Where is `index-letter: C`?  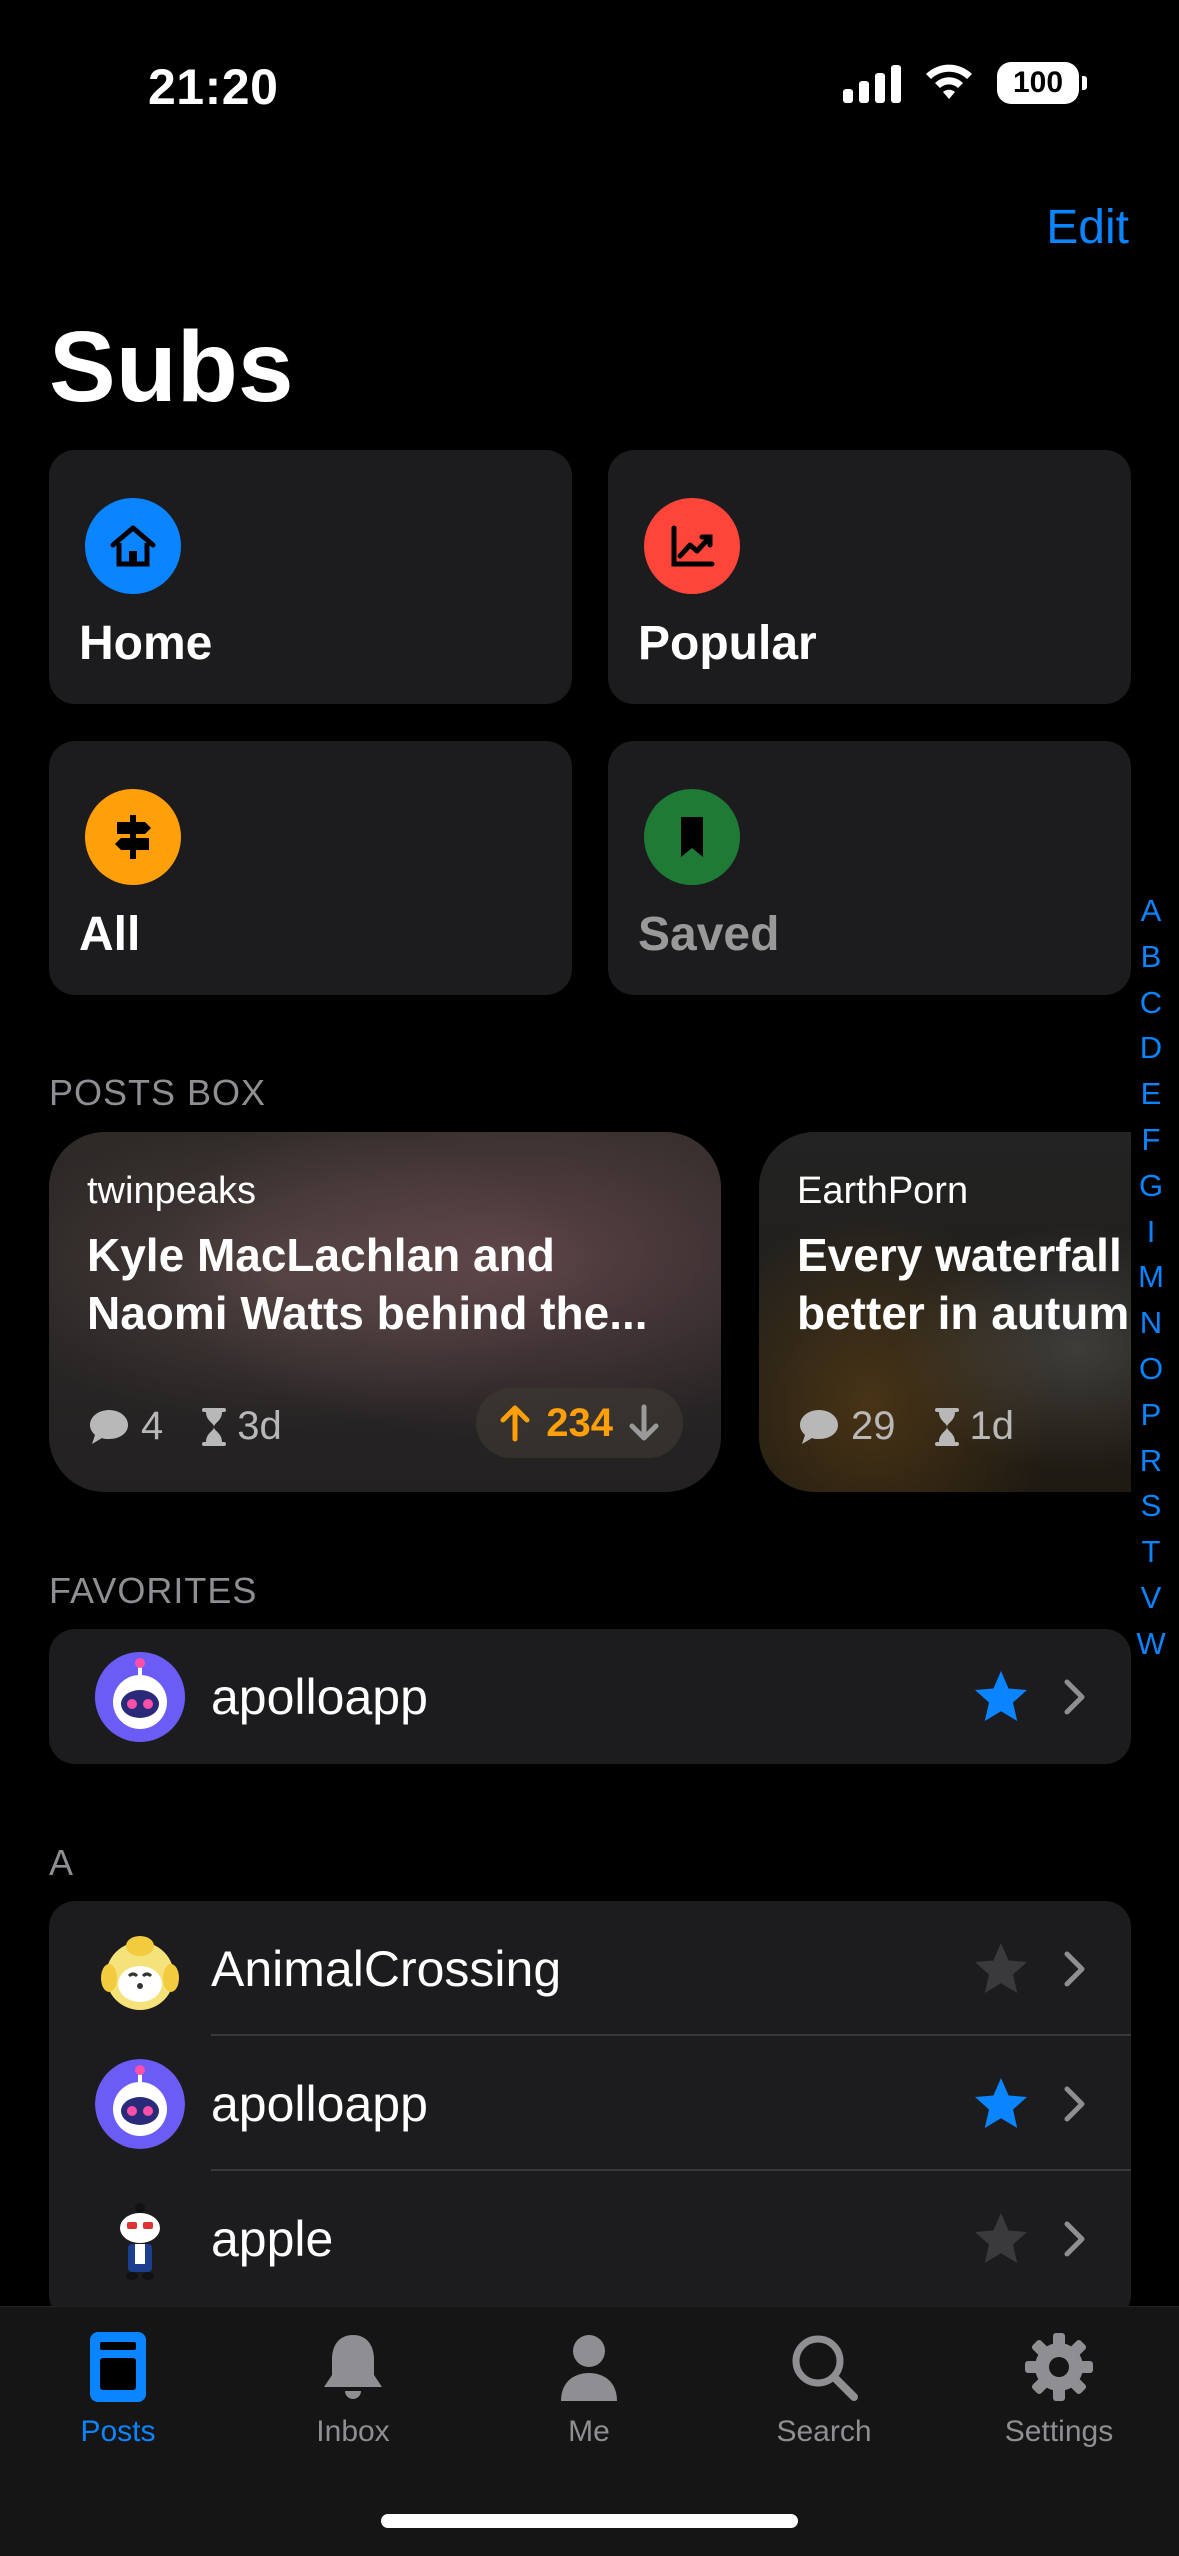 index-letter: C is located at coordinates (1151, 1003).